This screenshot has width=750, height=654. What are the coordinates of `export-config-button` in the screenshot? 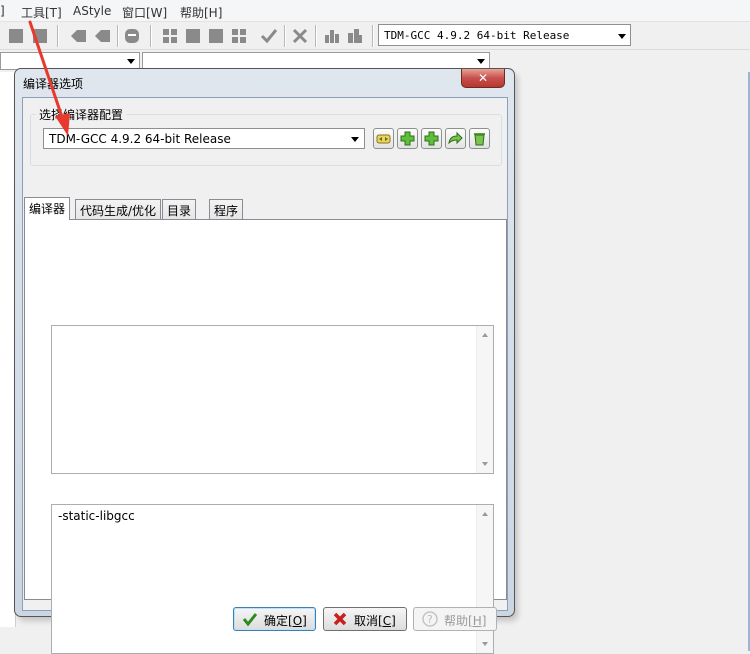 It's located at (455, 138).